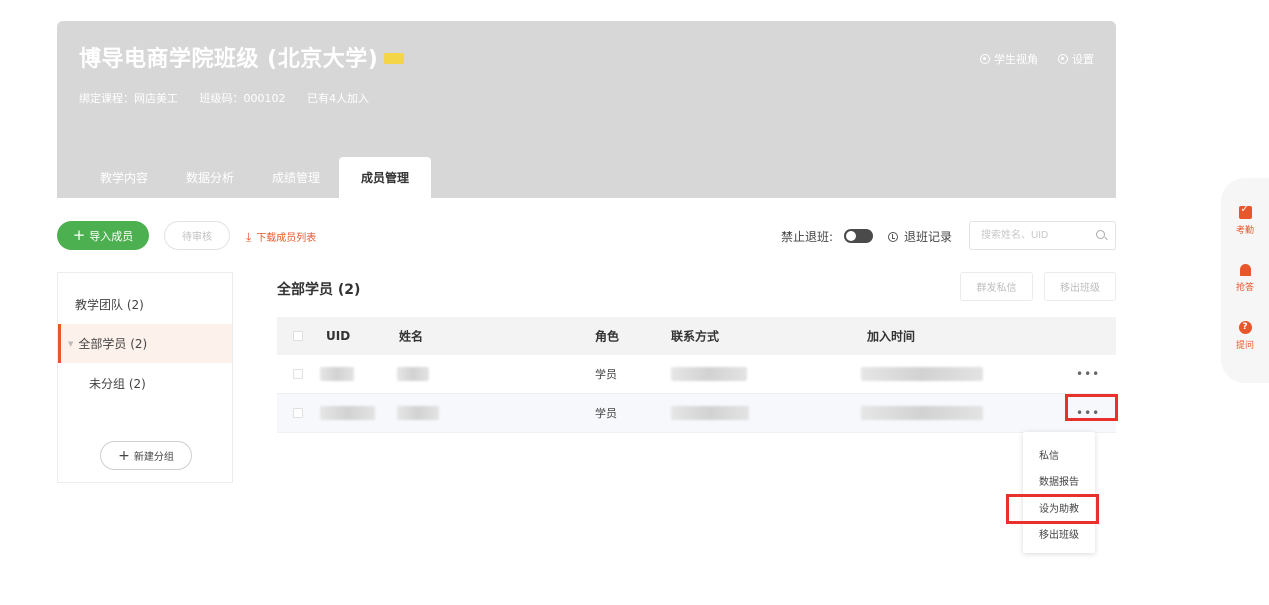  What do you see at coordinates (319, 290) in the screenshot?
I see `section-title: 全部学员 (2)` at bounding box center [319, 290].